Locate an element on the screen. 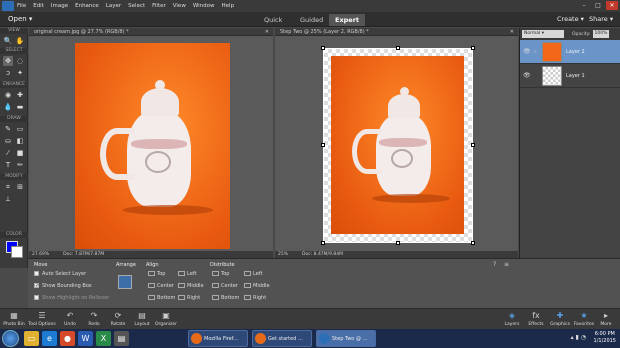 This screenshot has width=620, height=348. layer-row-2: 👁 ∞ Layer 2 is located at coordinates (570, 52).